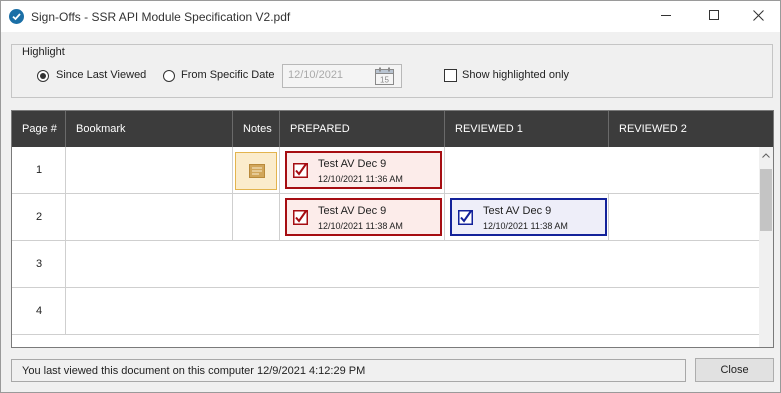  I want to click on page-number: 4, so click(39, 311).